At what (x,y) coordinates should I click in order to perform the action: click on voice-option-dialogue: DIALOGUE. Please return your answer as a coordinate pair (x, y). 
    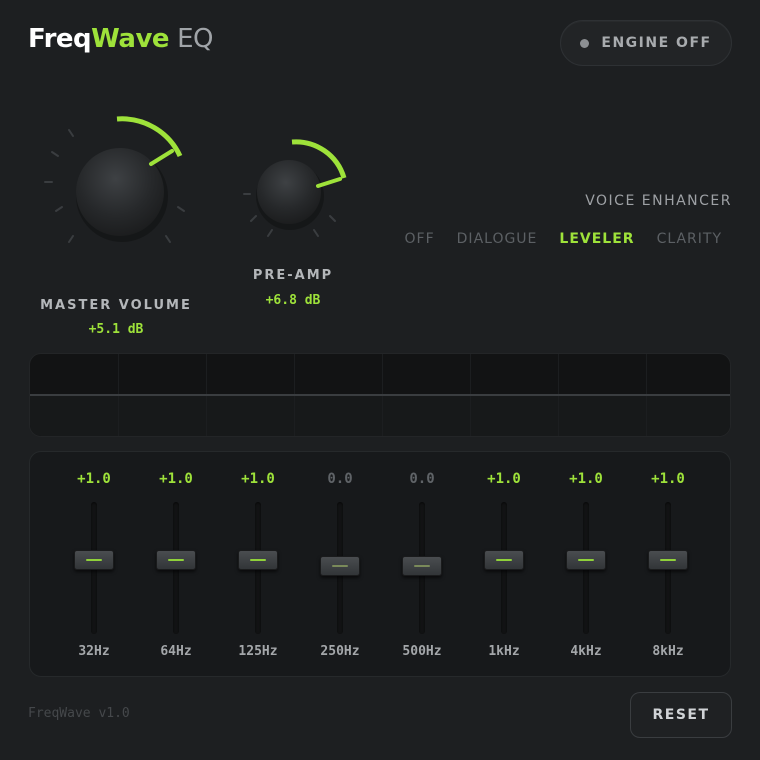
    Looking at the image, I should click on (497, 239).